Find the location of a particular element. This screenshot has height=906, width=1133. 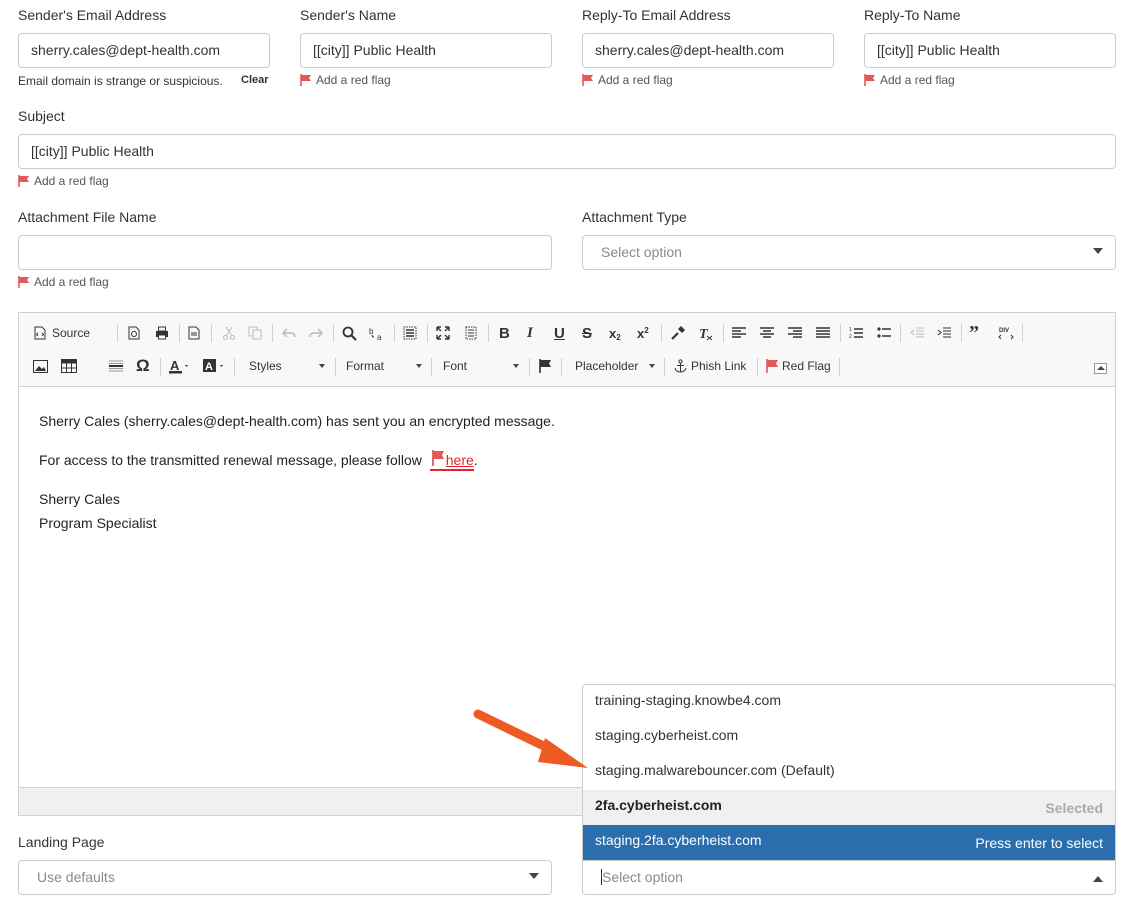

find-icon is located at coordinates (349, 333).